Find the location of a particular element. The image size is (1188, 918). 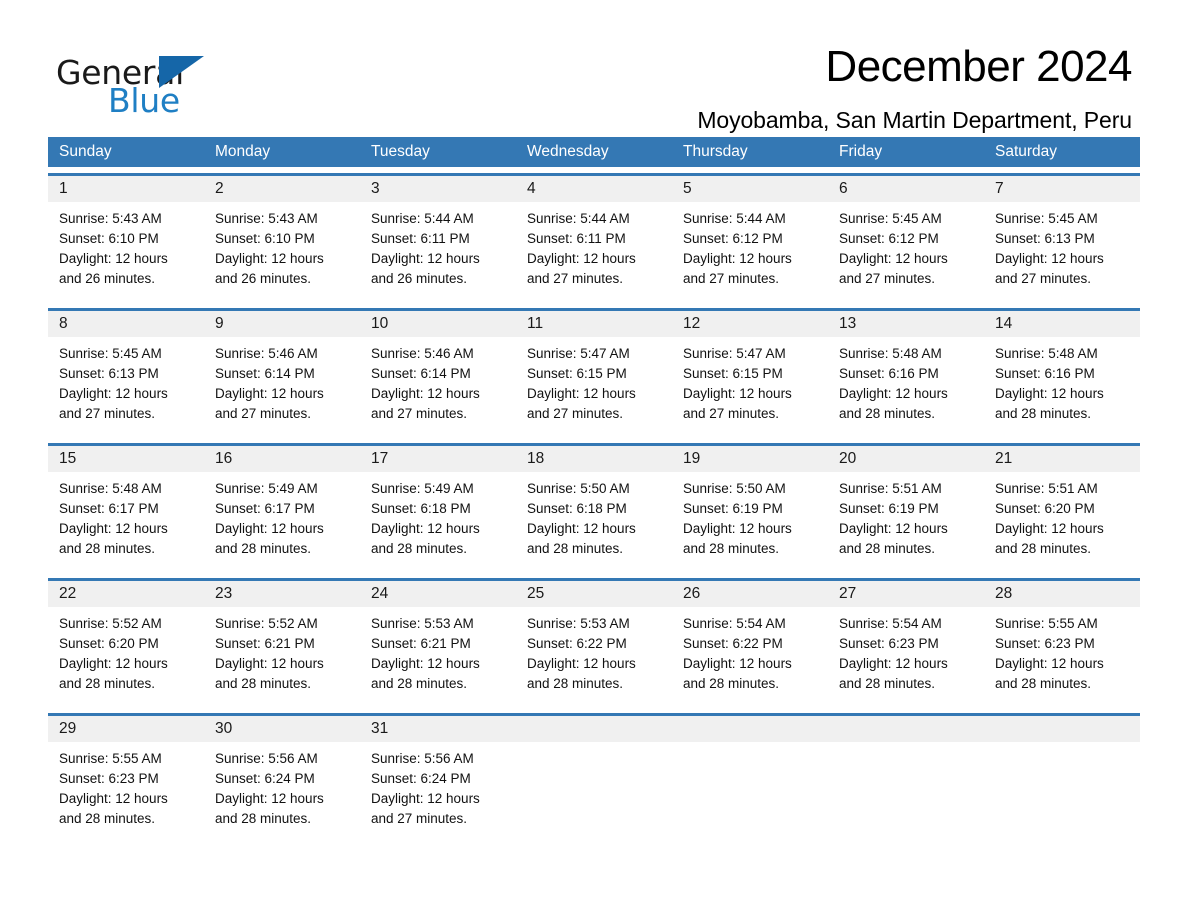

dow-header-sunday: Sunday is located at coordinates (85, 151).